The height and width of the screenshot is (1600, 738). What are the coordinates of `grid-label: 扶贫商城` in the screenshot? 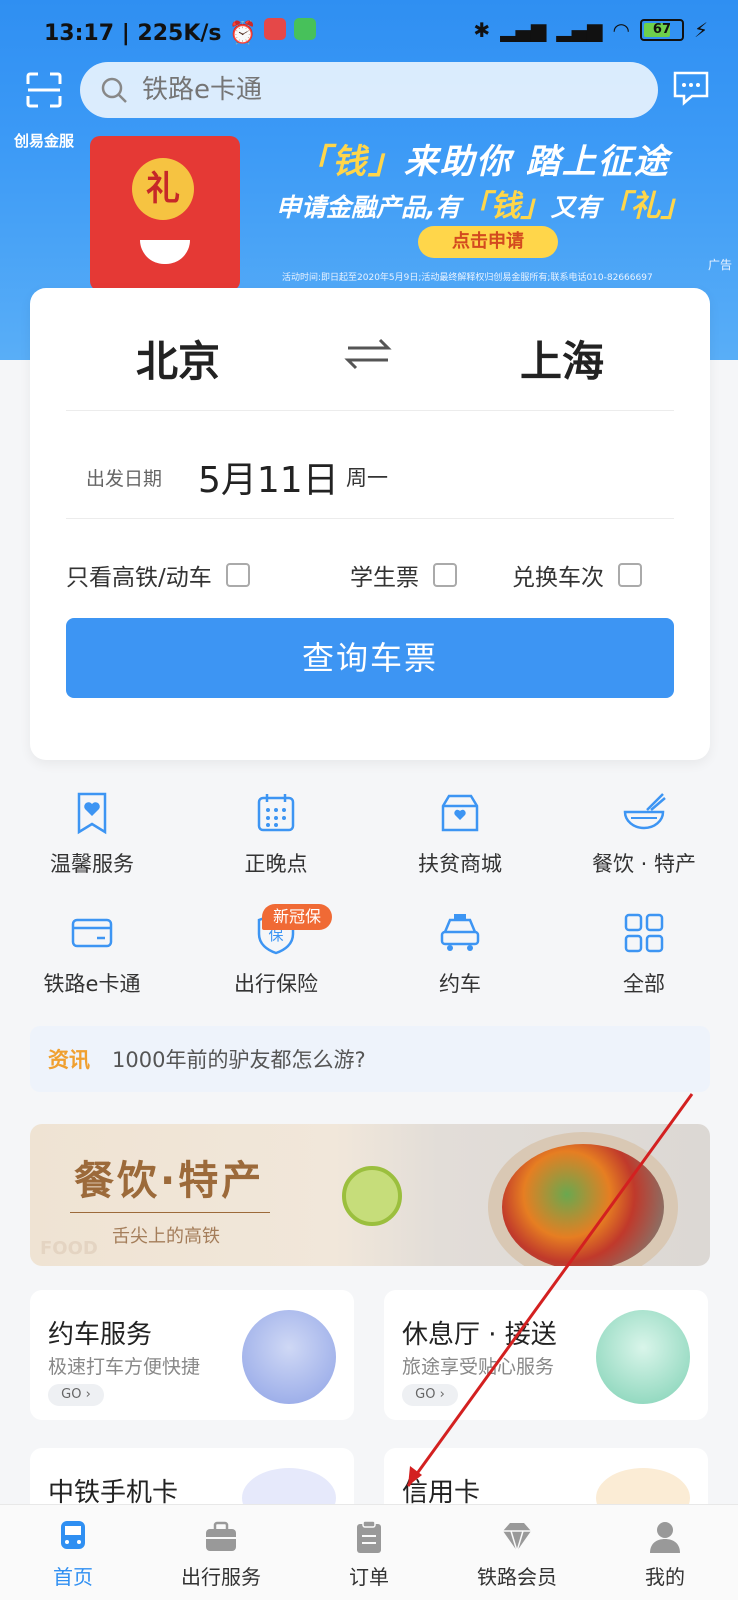 It's located at (460, 864).